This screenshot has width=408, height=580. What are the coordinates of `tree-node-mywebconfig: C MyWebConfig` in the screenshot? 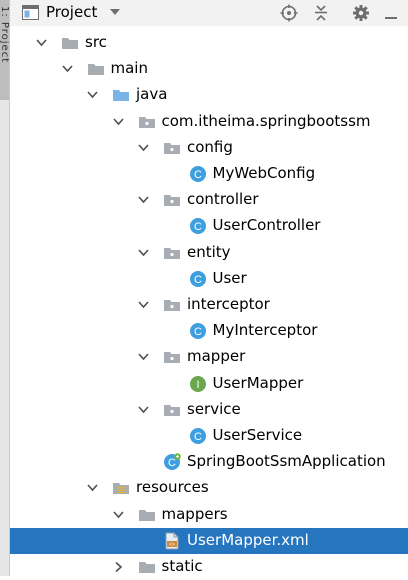 It's located at (209, 174).